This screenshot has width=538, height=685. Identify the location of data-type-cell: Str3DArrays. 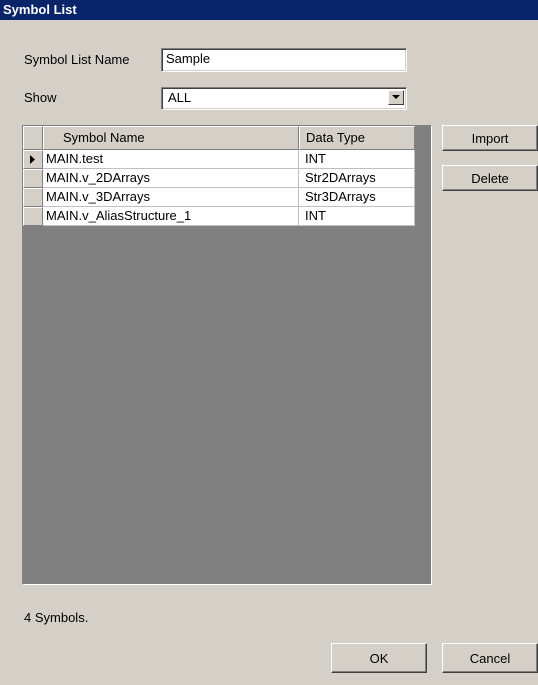
(357, 197).